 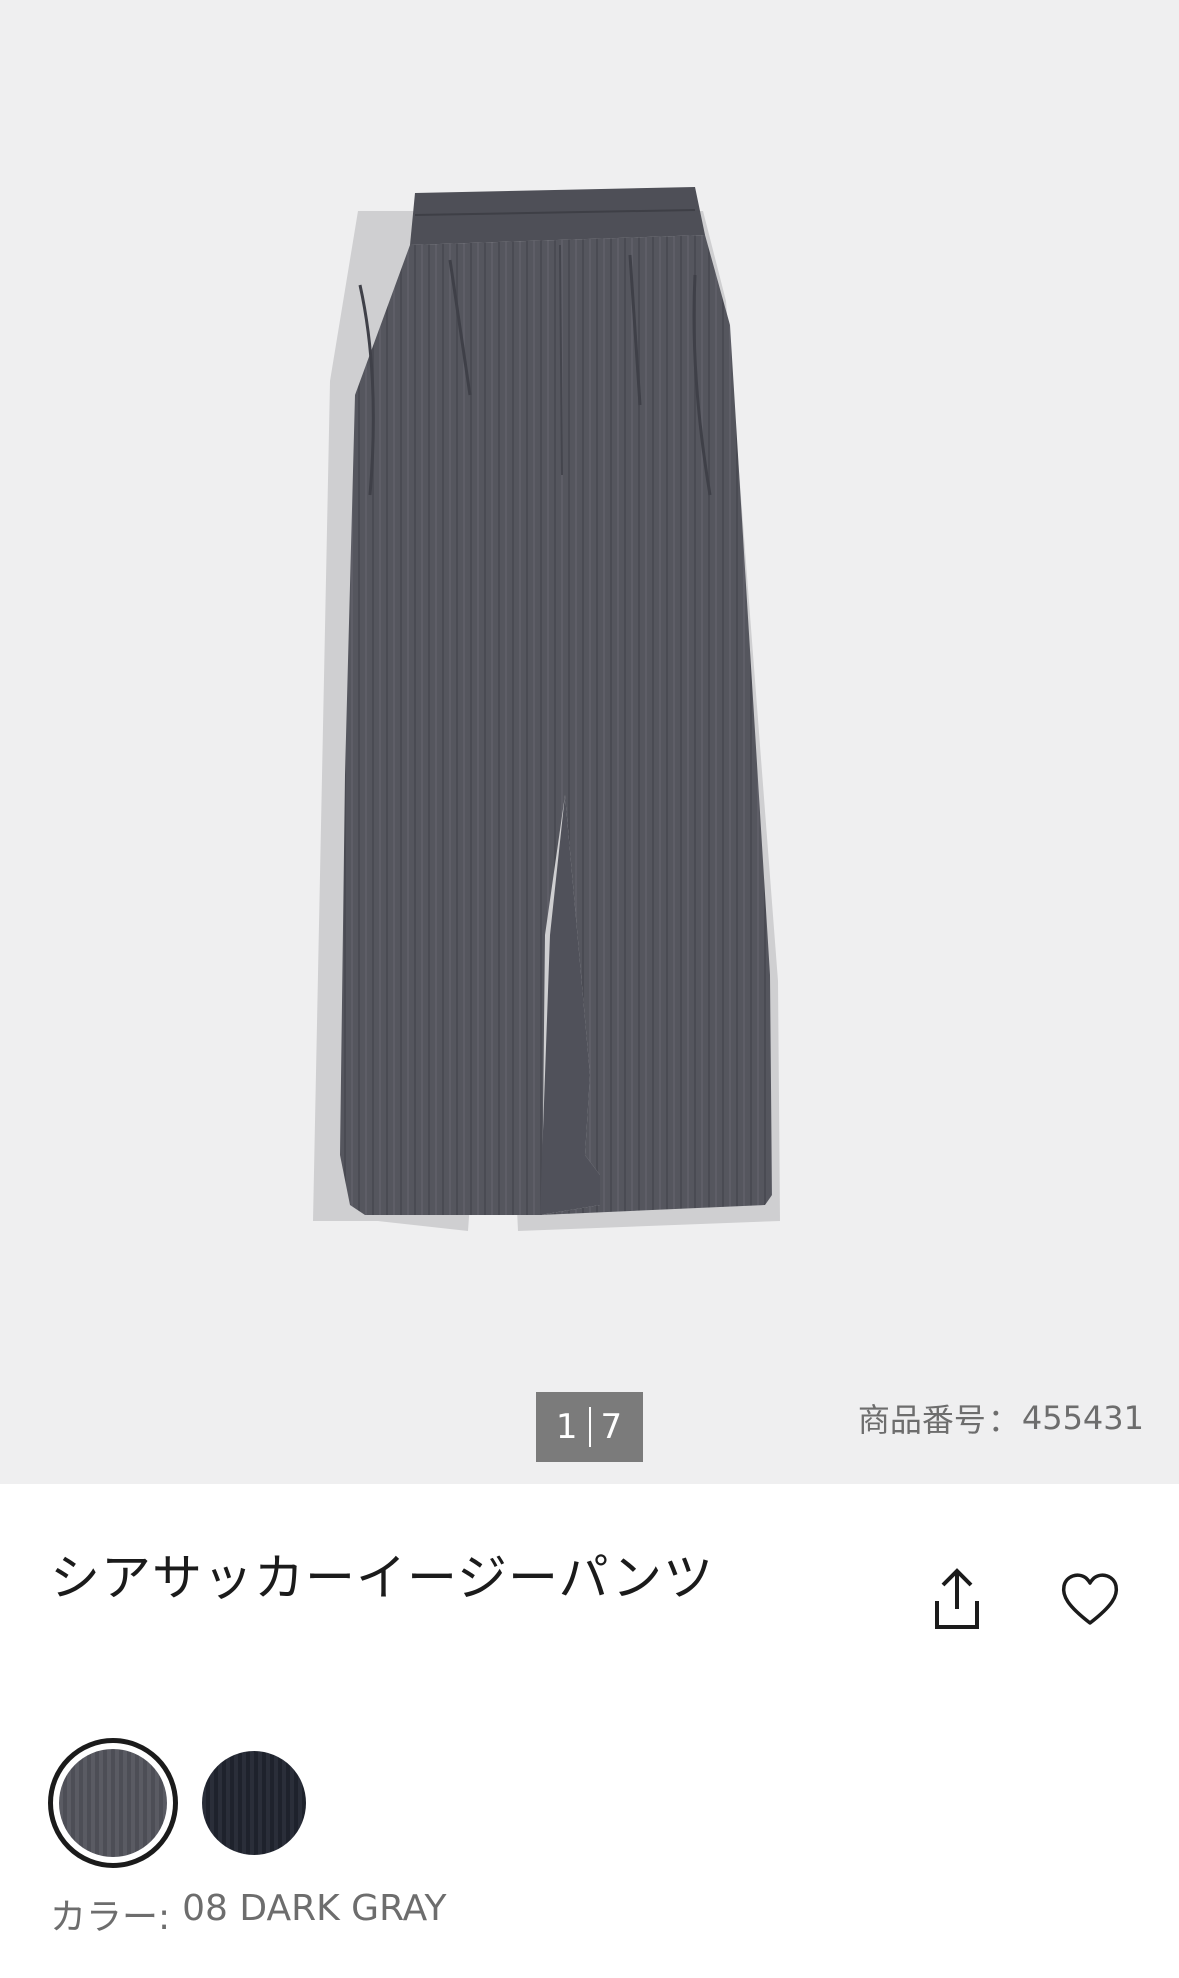 I want to click on page-indicator: 1 7, so click(x=589, y=1427).